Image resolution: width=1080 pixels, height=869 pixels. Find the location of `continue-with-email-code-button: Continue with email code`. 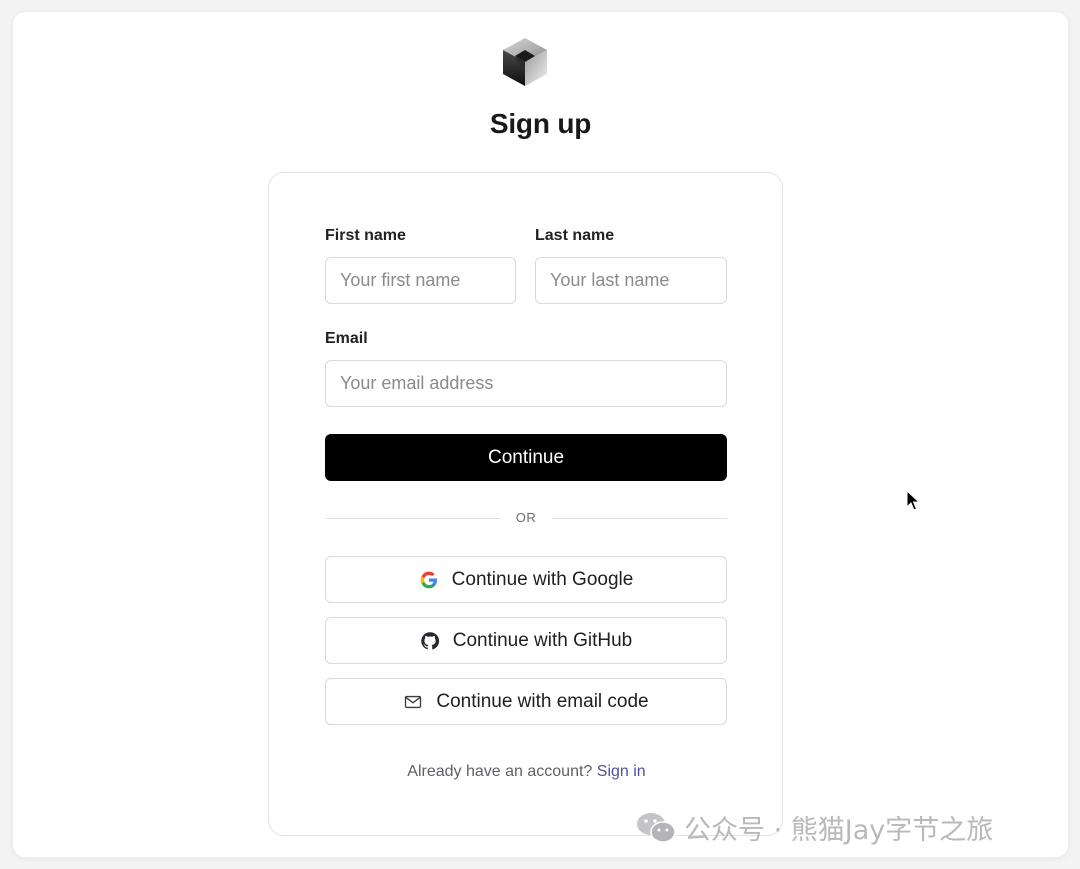

continue-with-email-code-button: Continue with email code is located at coordinates (526, 701).